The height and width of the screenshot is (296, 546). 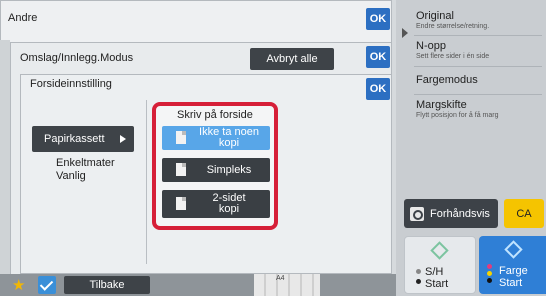 I want to click on preview-icon, so click(x=417, y=213).